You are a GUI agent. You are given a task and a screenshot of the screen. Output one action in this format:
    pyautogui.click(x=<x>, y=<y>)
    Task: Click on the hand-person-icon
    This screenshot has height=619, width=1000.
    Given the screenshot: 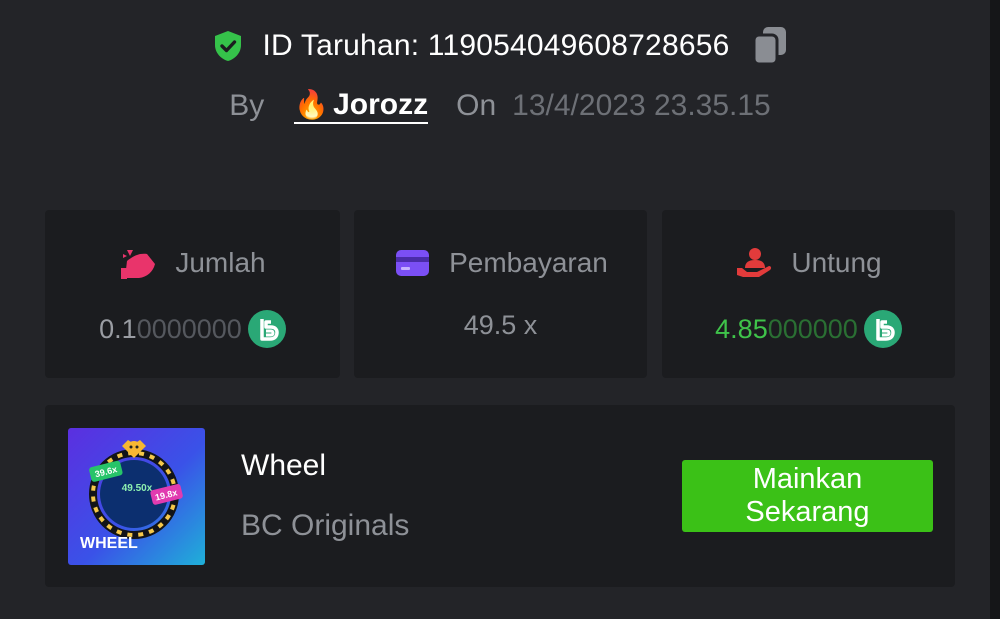 What is the action you would take?
    pyautogui.click(x=754, y=262)
    